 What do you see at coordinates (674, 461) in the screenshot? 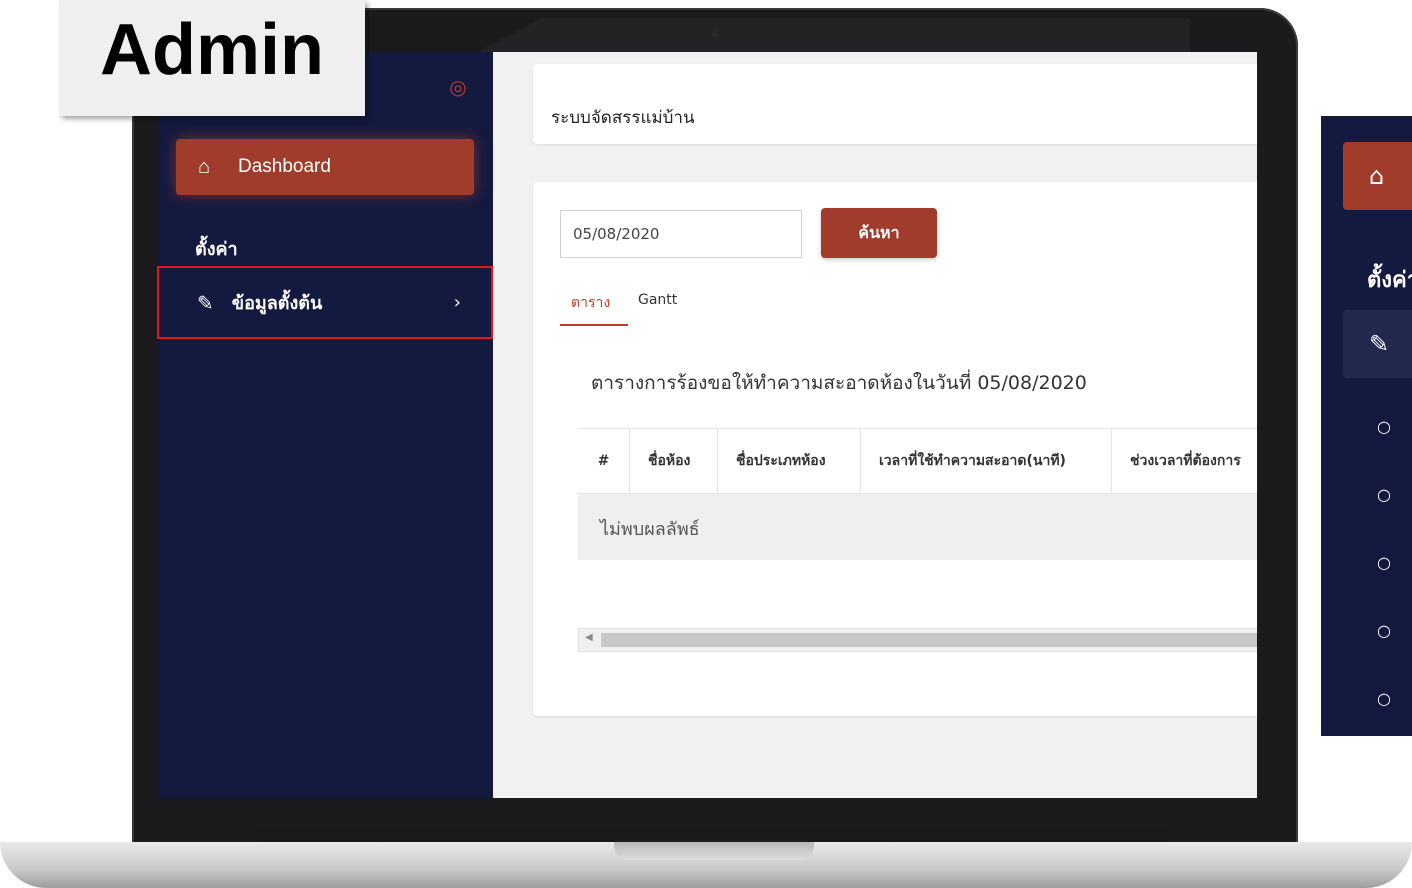
I see `column-header: ชื่อห้อง` at bounding box center [674, 461].